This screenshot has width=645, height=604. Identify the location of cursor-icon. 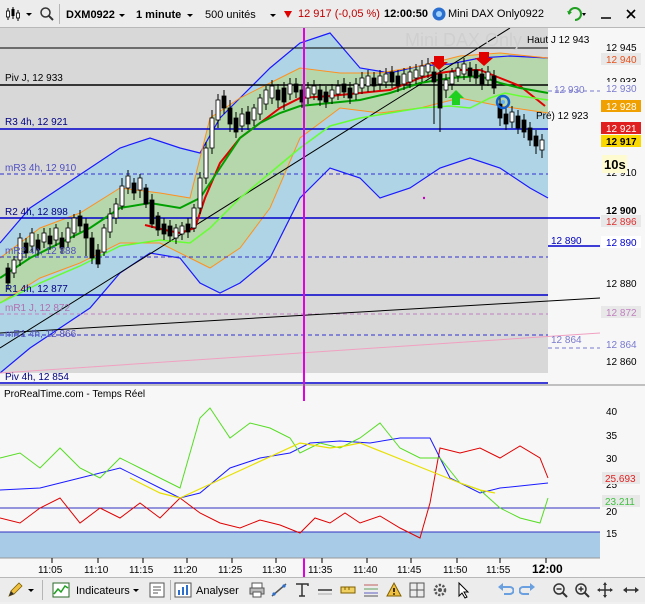
(464, 590).